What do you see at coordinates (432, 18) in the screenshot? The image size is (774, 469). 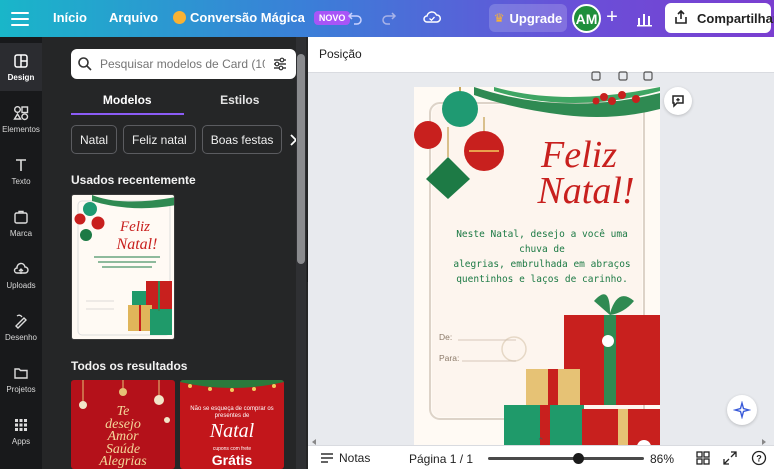 I see `cloud-save-icon` at bounding box center [432, 18].